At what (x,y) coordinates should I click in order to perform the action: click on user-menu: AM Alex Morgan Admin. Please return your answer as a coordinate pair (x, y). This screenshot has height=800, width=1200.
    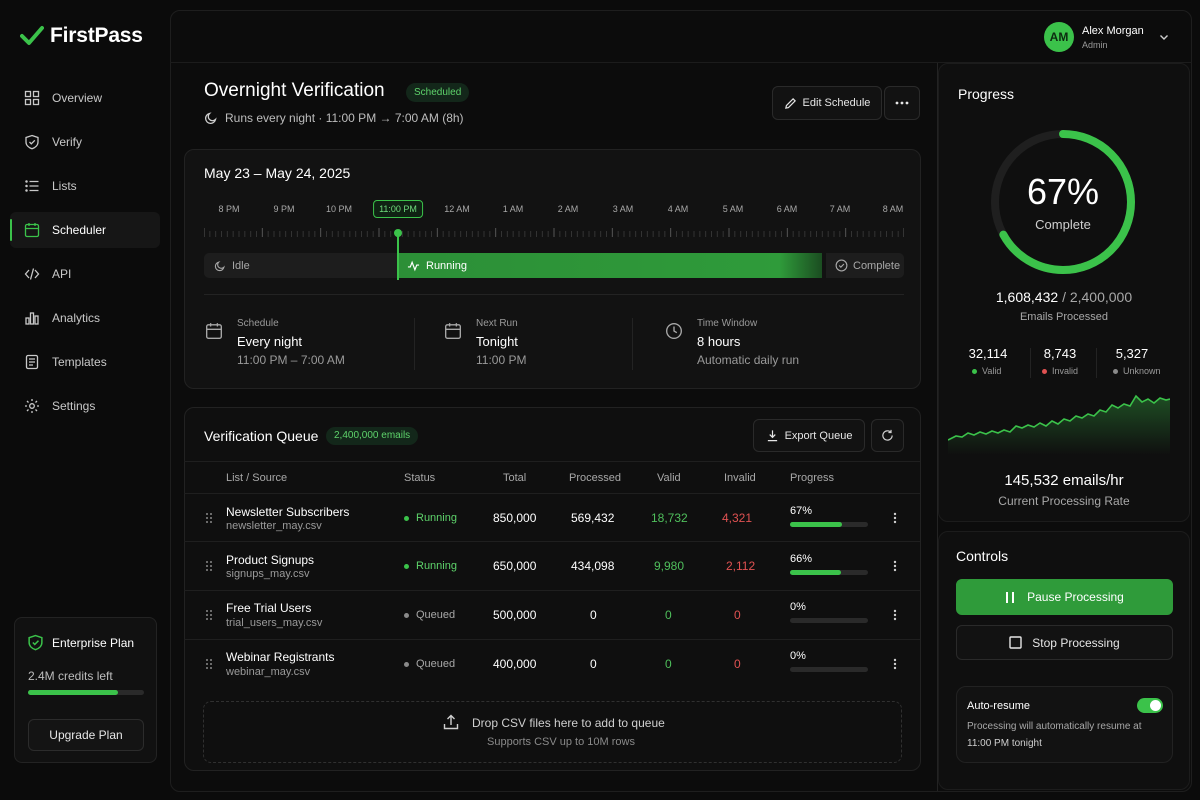
    Looking at the image, I should click on (1107, 37).